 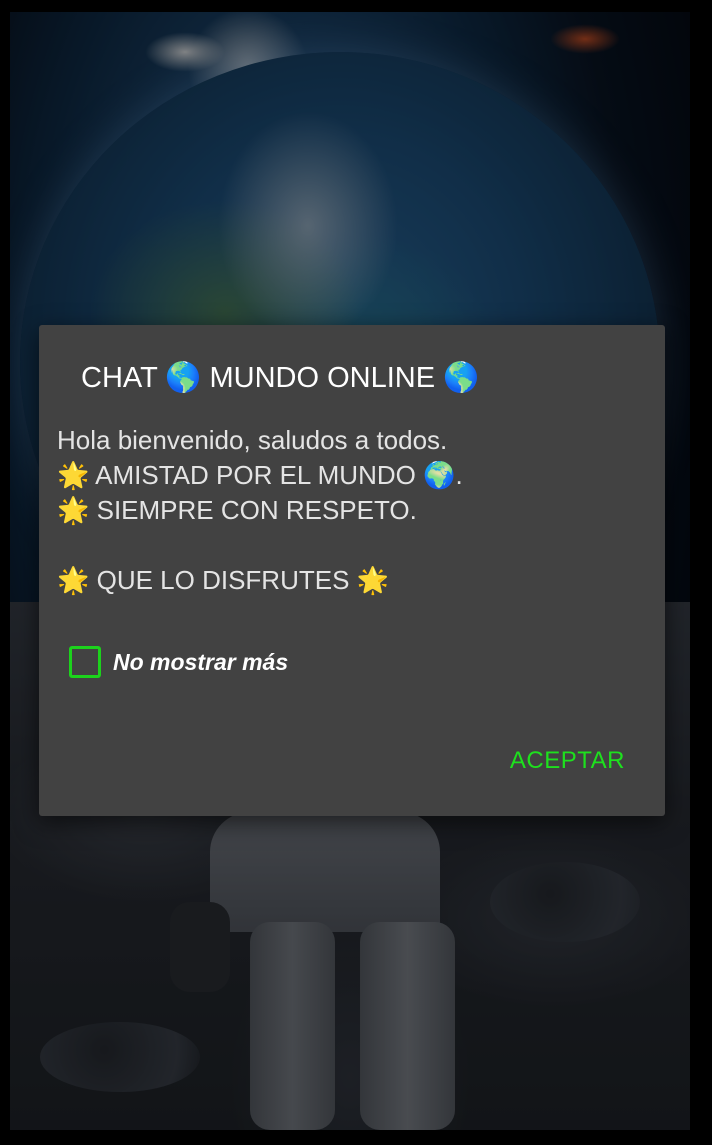 I want to click on message-line-greeting: Hola bienvenido, saludos a todos., so click(x=252, y=440).